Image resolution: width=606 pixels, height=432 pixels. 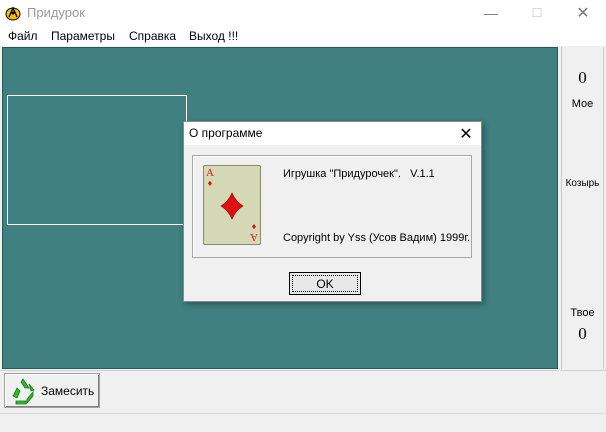 What do you see at coordinates (332, 133) in the screenshot?
I see `dialog-title-bar: О программе ✕` at bounding box center [332, 133].